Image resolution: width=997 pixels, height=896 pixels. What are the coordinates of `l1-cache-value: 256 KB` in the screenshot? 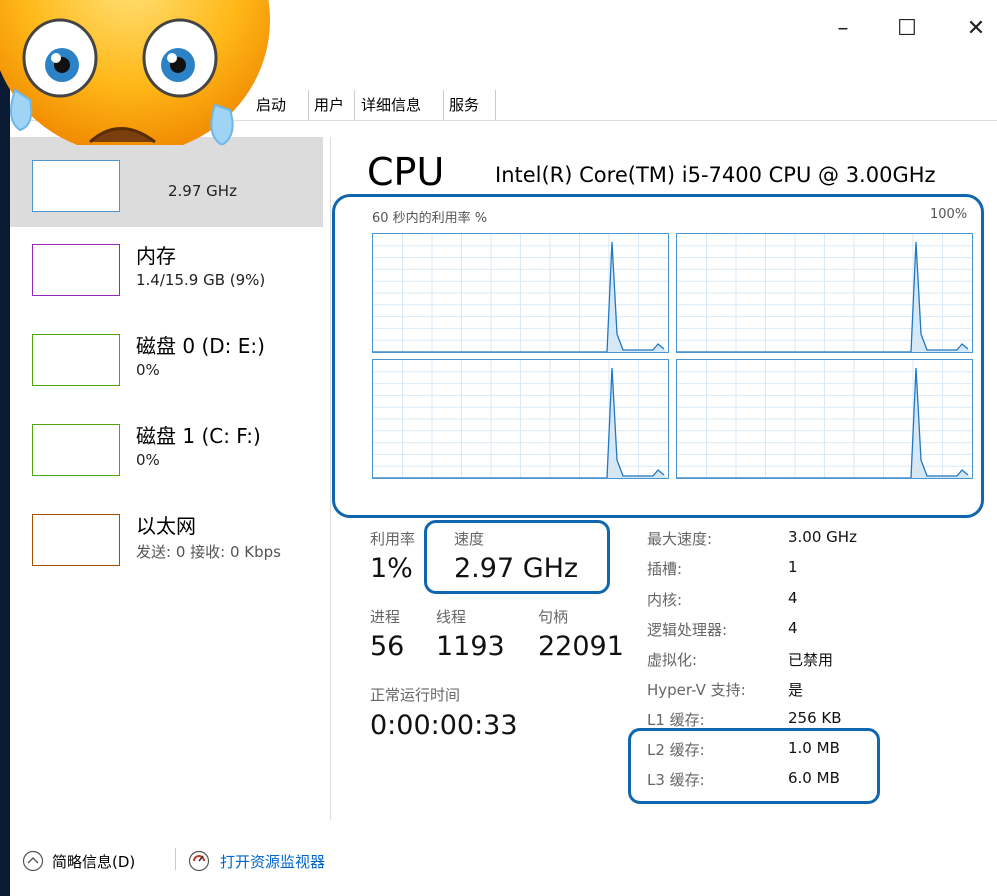 It's located at (815, 718).